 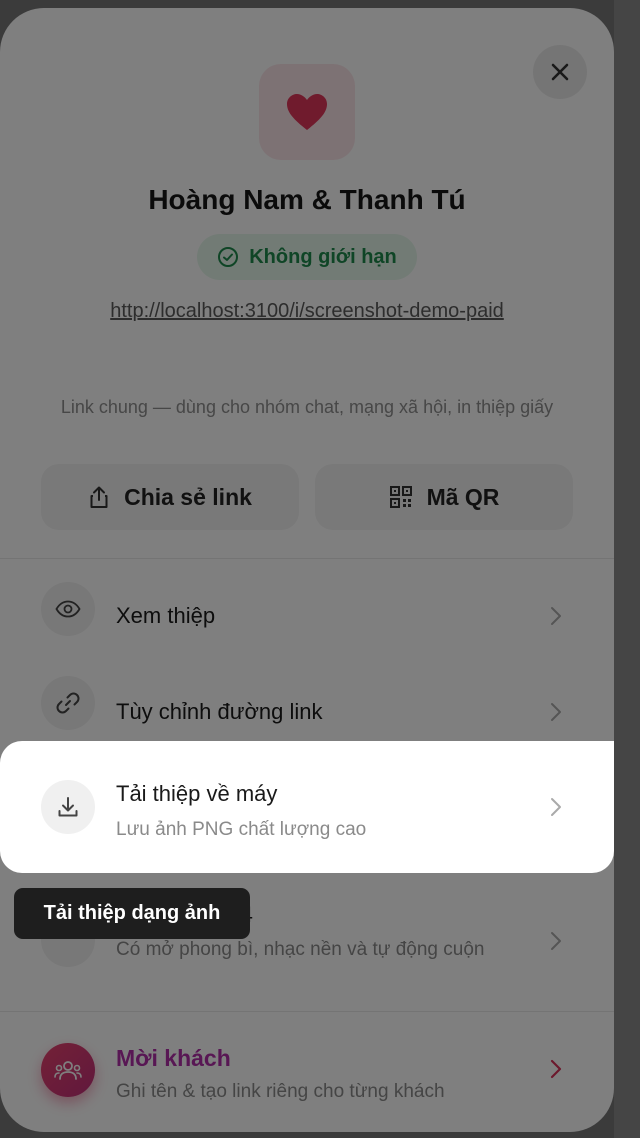 I want to click on status-badge: Không giới hạn, so click(x=307, y=257).